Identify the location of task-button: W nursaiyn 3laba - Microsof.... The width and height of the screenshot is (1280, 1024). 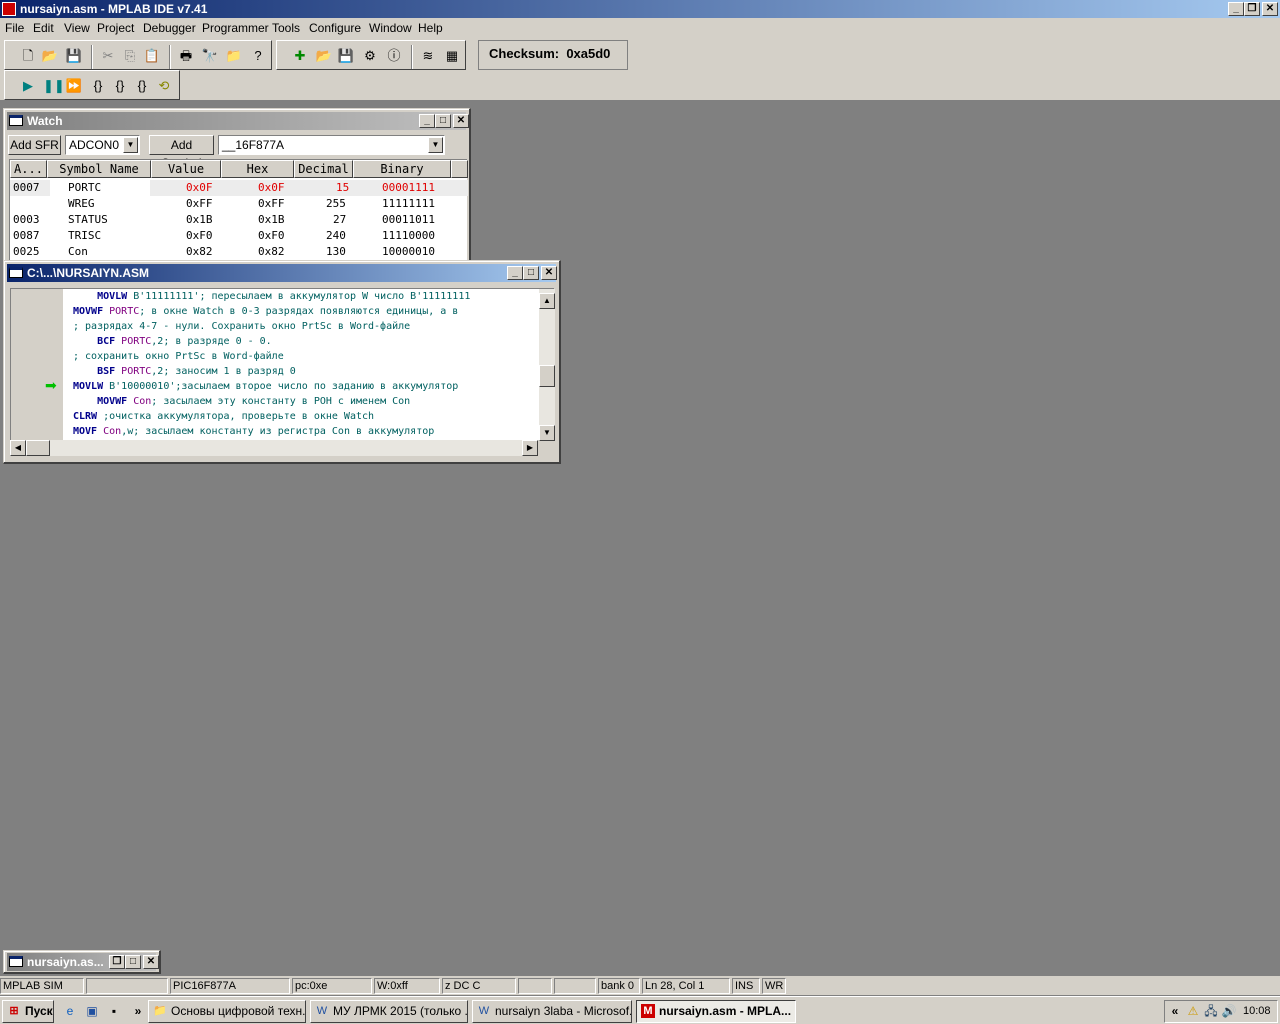
(552, 1011).